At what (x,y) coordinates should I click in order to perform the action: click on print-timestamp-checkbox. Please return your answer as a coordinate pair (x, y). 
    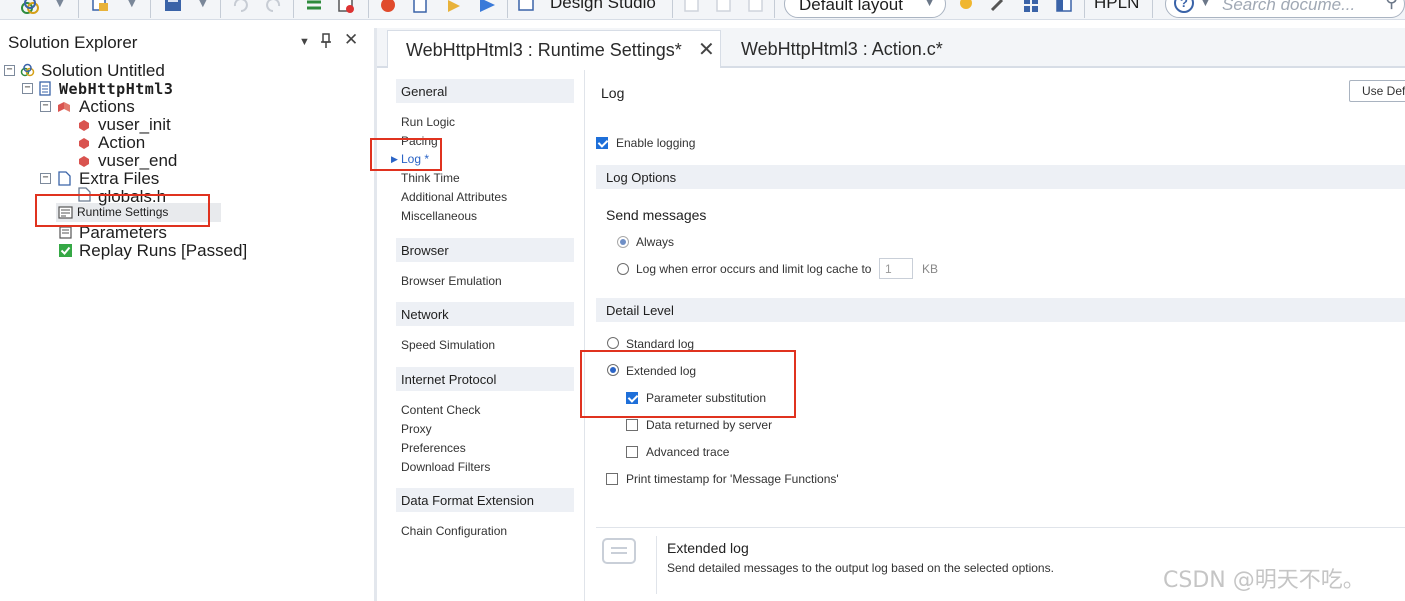
    Looking at the image, I should click on (612, 479).